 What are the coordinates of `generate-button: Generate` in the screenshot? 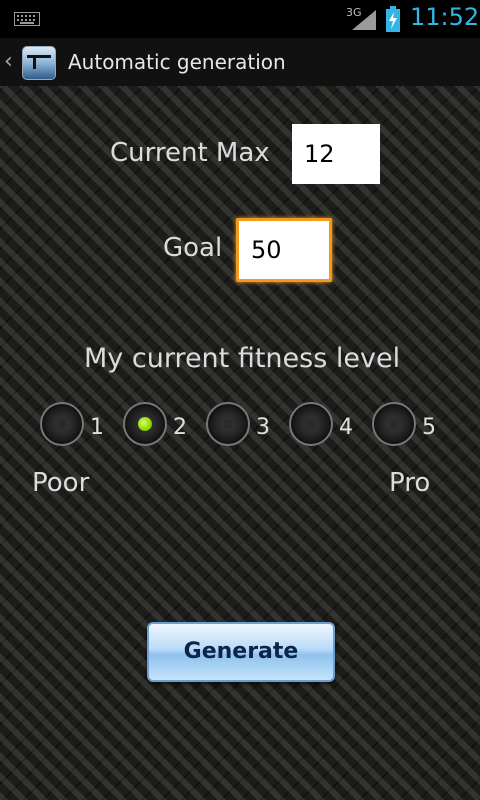 It's located at (241, 652).